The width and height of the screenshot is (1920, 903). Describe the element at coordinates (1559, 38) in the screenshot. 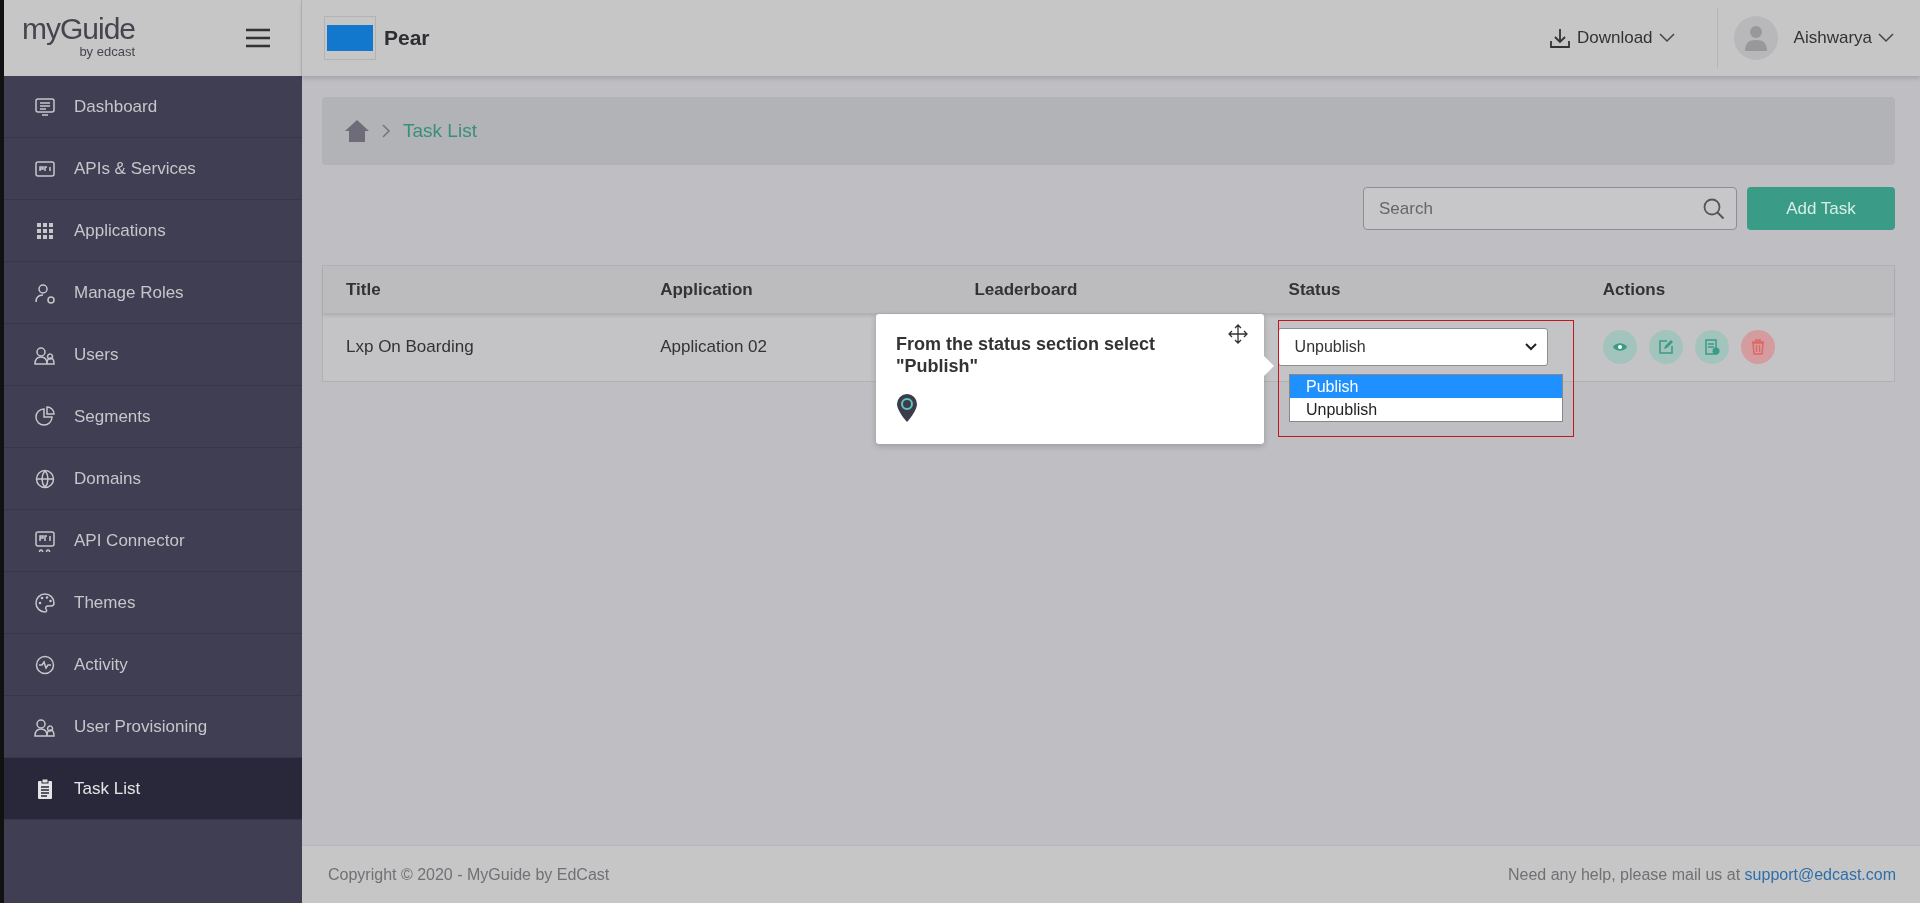

I see `download-icon` at that location.